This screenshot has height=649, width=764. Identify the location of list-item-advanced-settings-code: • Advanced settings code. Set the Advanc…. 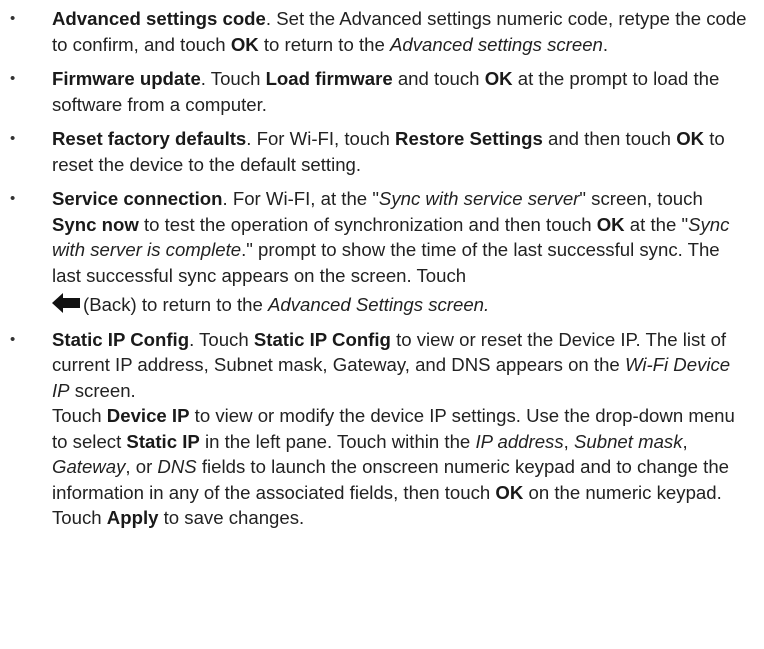
(380, 31).